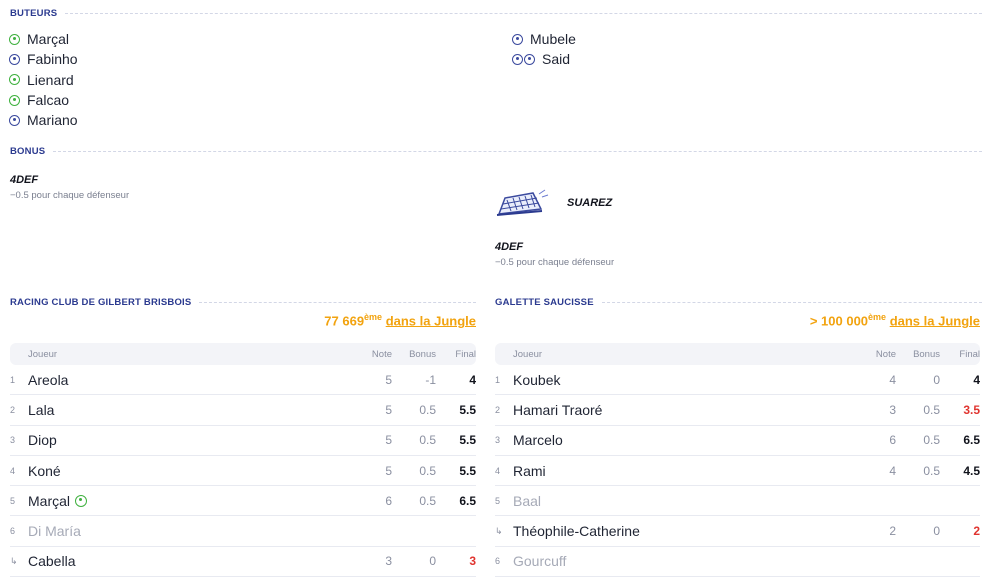 The height and width of the screenshot is (577, 989). Describe the element at coordinates (737, 501) in the screenshot. I see `table-row: 5 Baal` at that location.